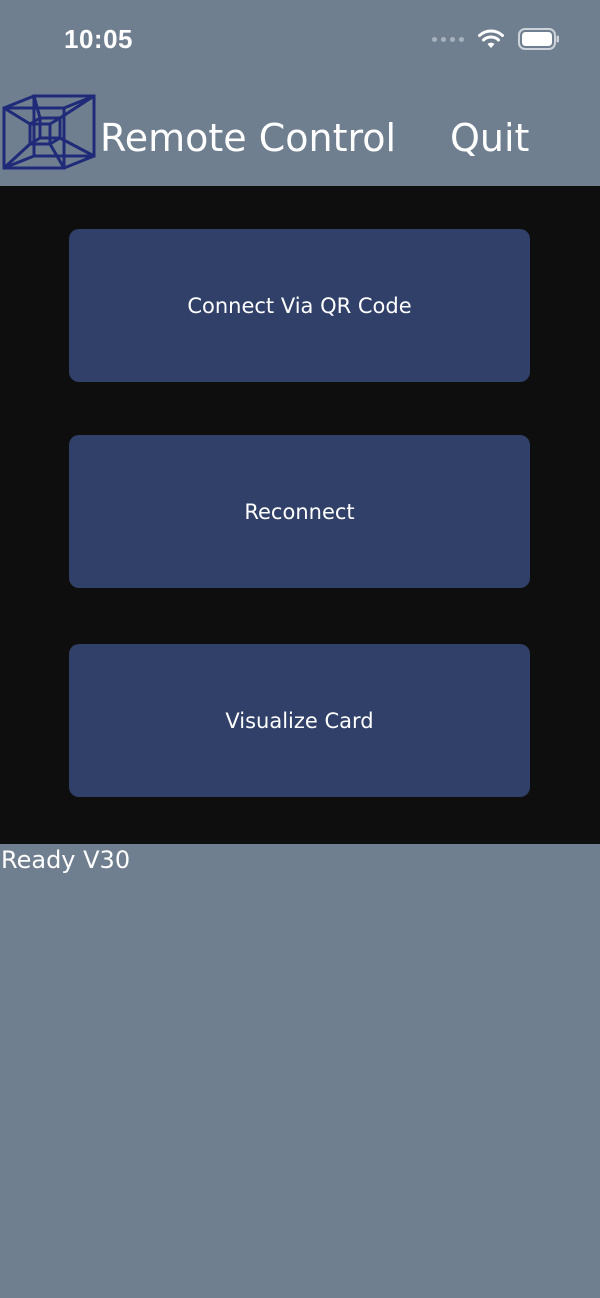  What do you see at coordinates (448, 39) in the screenshot?
I see `signal-dots-icon` at bounding box center [448, 39].